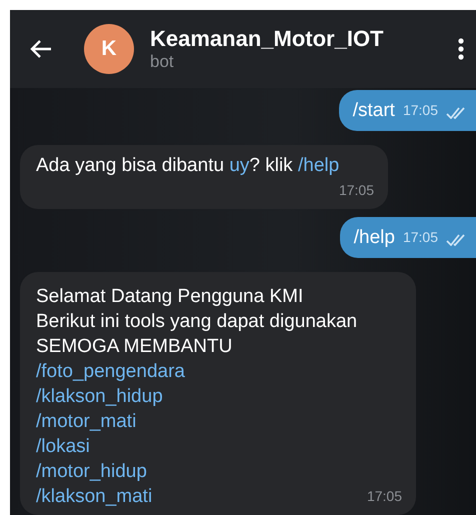 Image resolution: width=476 pixels, height=515 pixels. Describe the element at coordinates (373, 111) in the screenshot. I see `message-text: /start` at that location.